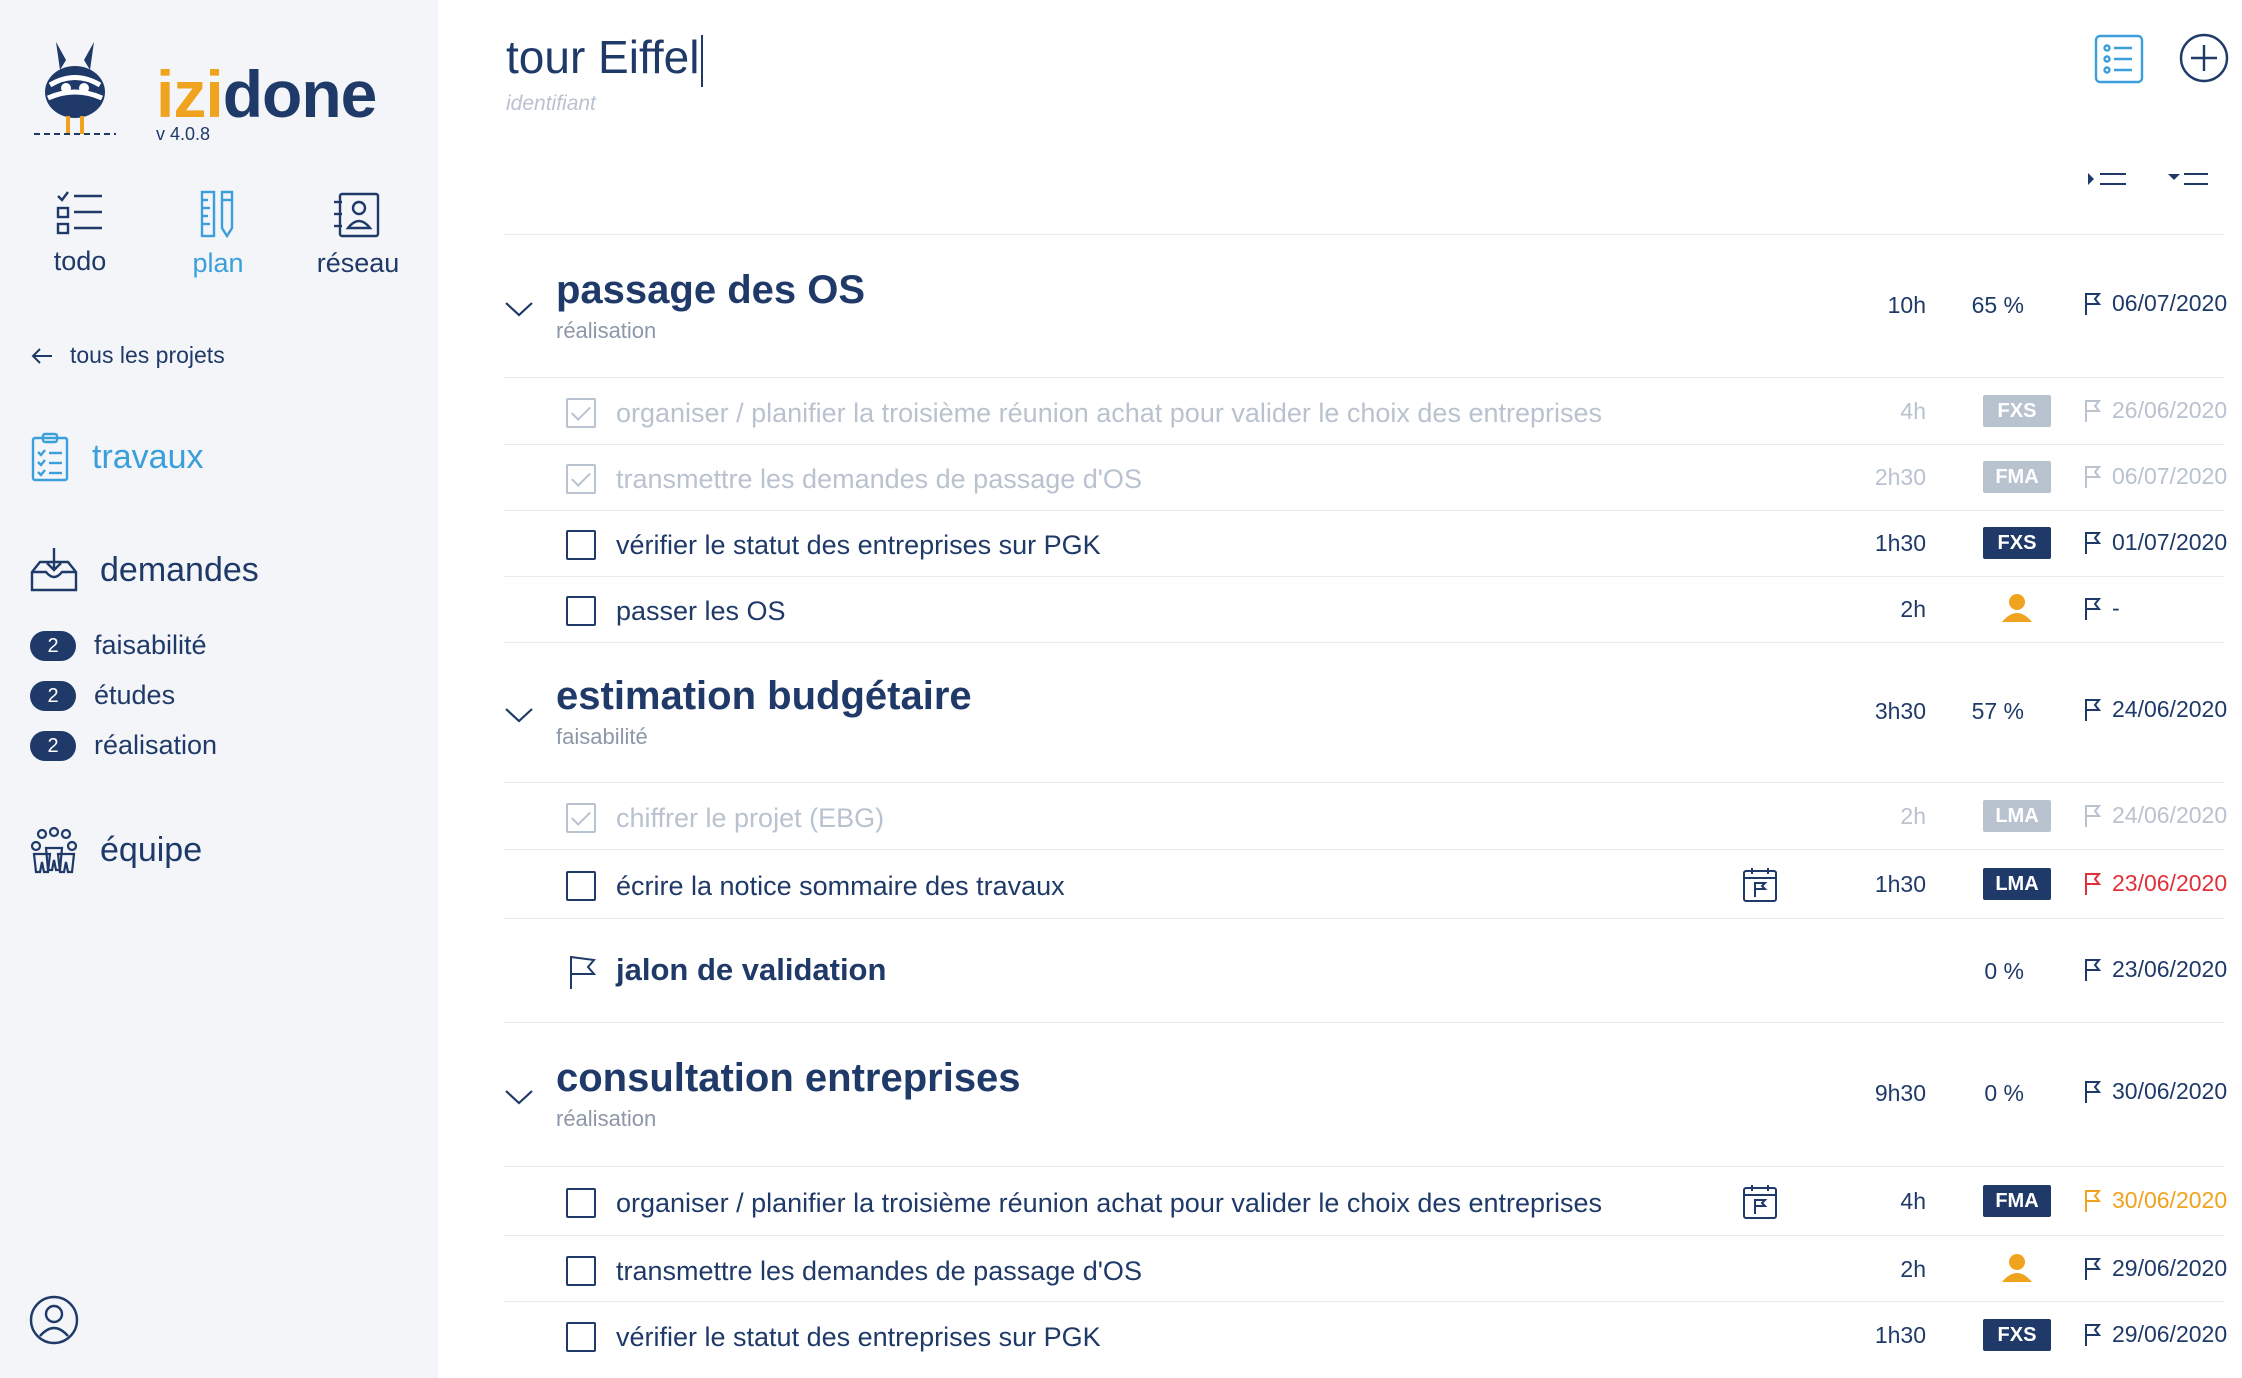 This screenshot has height=1378, width=2242. What do you see at coordinates (2155, 542) in the screenshot?
I see `task-deadline: 01/07/2020` at bounding box center [2155, 542].